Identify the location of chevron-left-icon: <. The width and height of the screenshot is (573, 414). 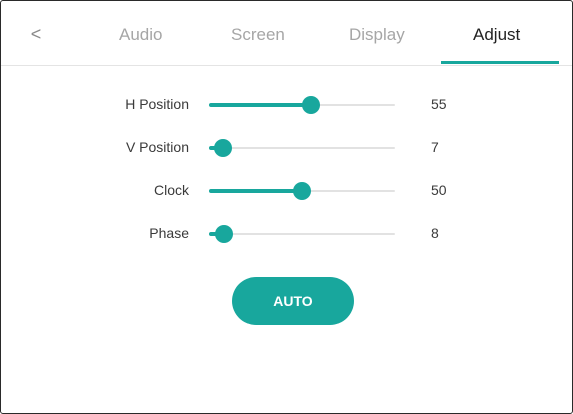
(36, 34).